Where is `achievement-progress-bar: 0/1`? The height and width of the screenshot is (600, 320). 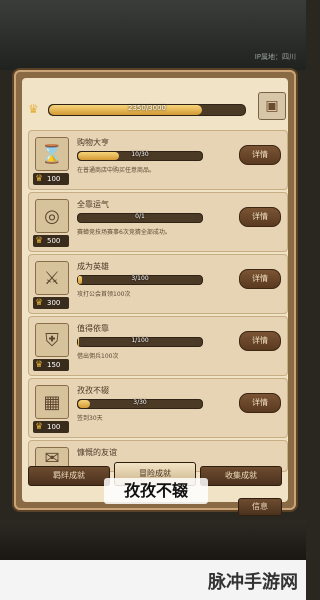
achievement-progress-bar: 0/1 is located at coordinates (140, 218).